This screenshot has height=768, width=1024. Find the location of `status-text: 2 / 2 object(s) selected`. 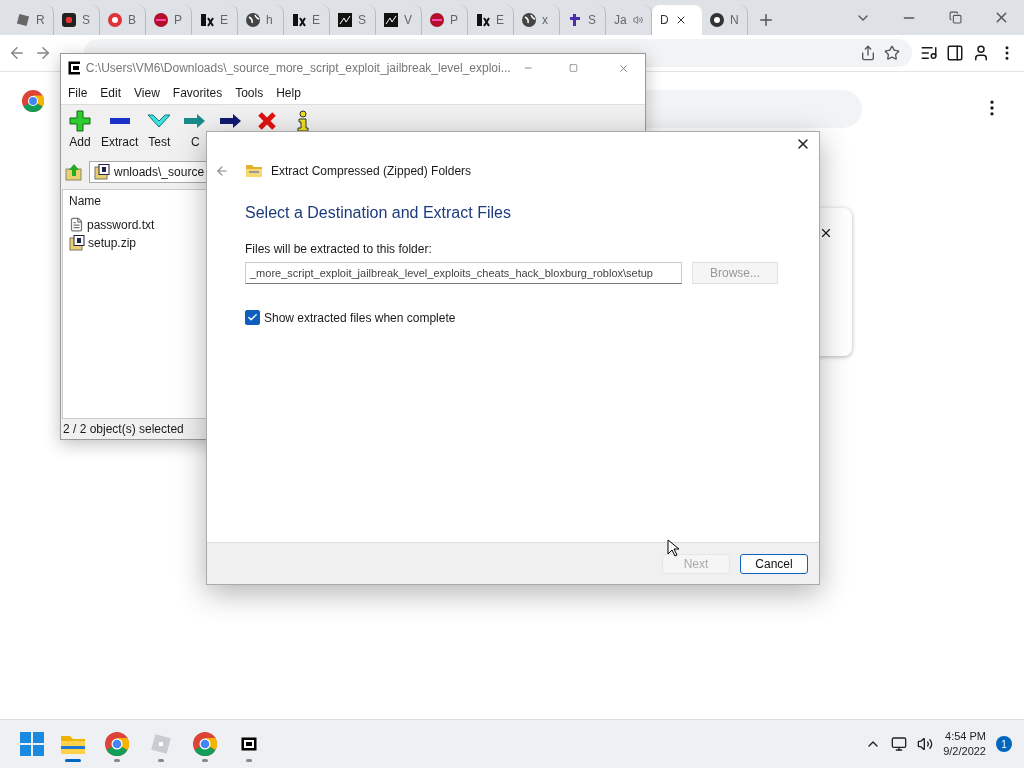

status-text: 2 / 2 object(s) selected is located at coordinates (123, 429).